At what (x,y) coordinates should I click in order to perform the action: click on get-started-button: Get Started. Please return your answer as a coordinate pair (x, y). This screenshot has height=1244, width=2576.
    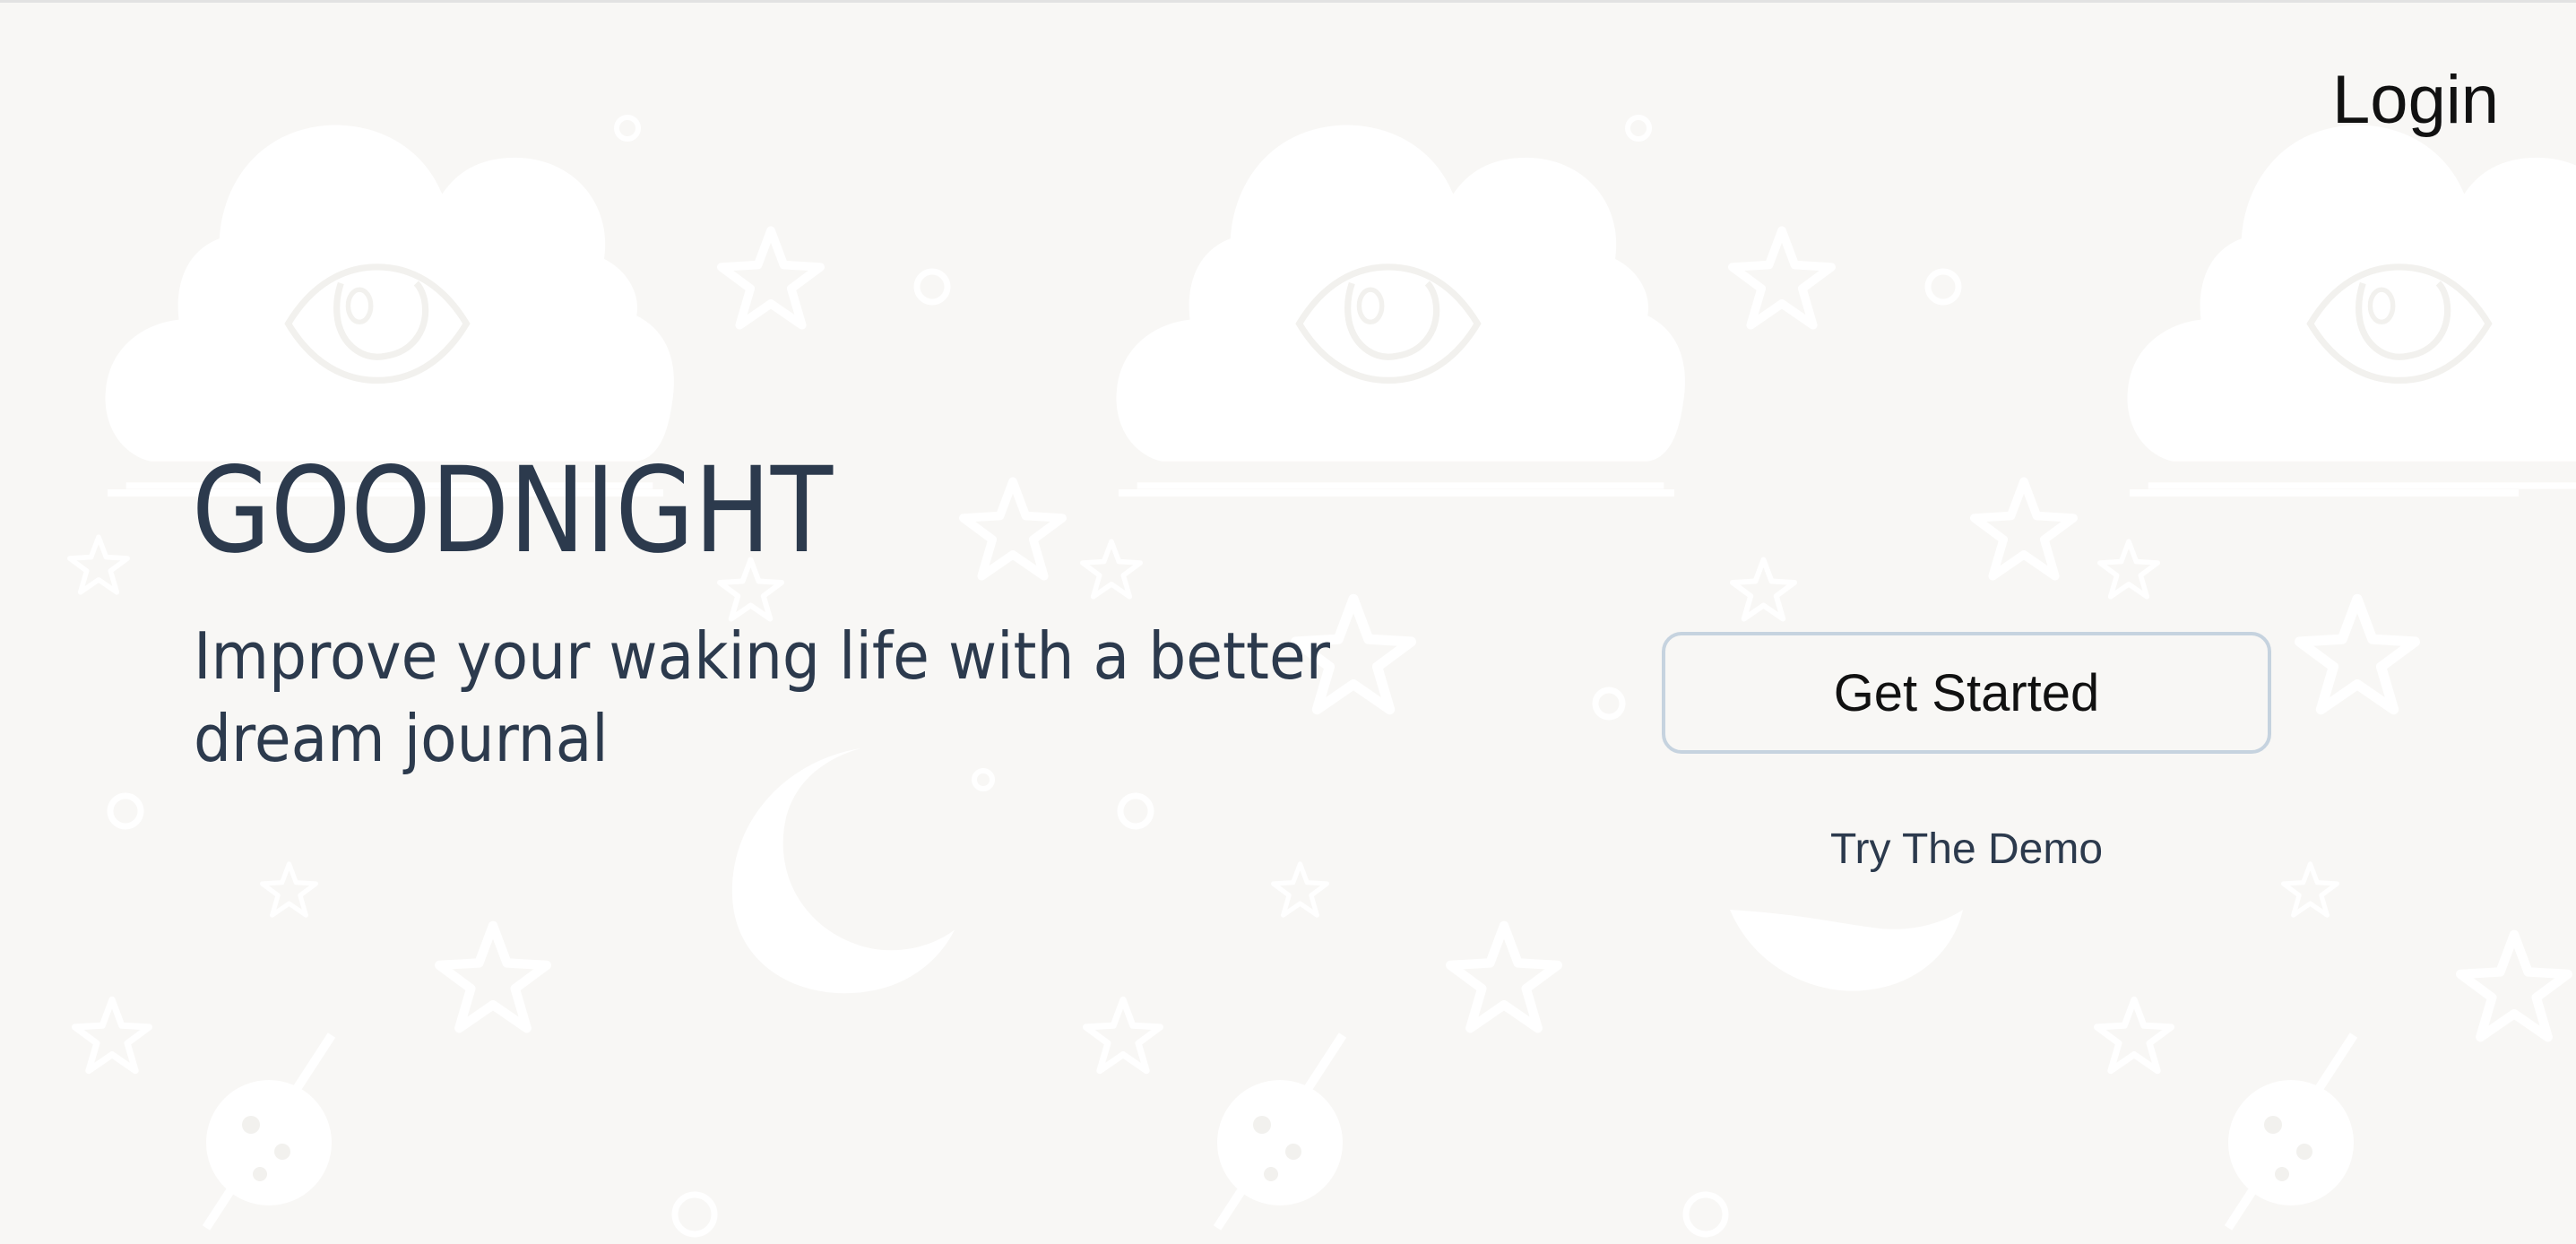
    Looking at the image, I should click on (1966, 693).